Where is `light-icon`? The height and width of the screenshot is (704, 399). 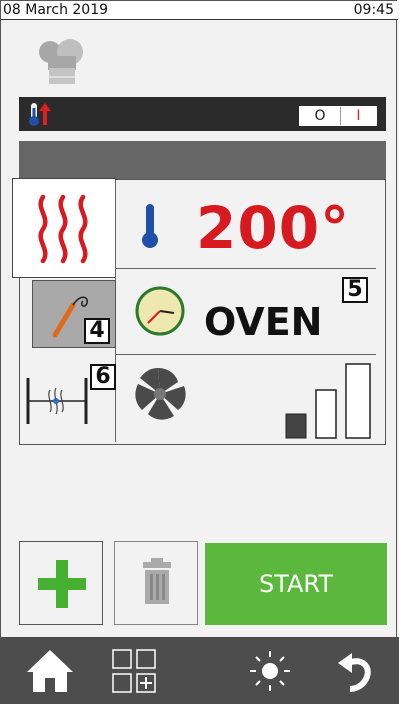 light-icon is located at coordinates (270, 670).